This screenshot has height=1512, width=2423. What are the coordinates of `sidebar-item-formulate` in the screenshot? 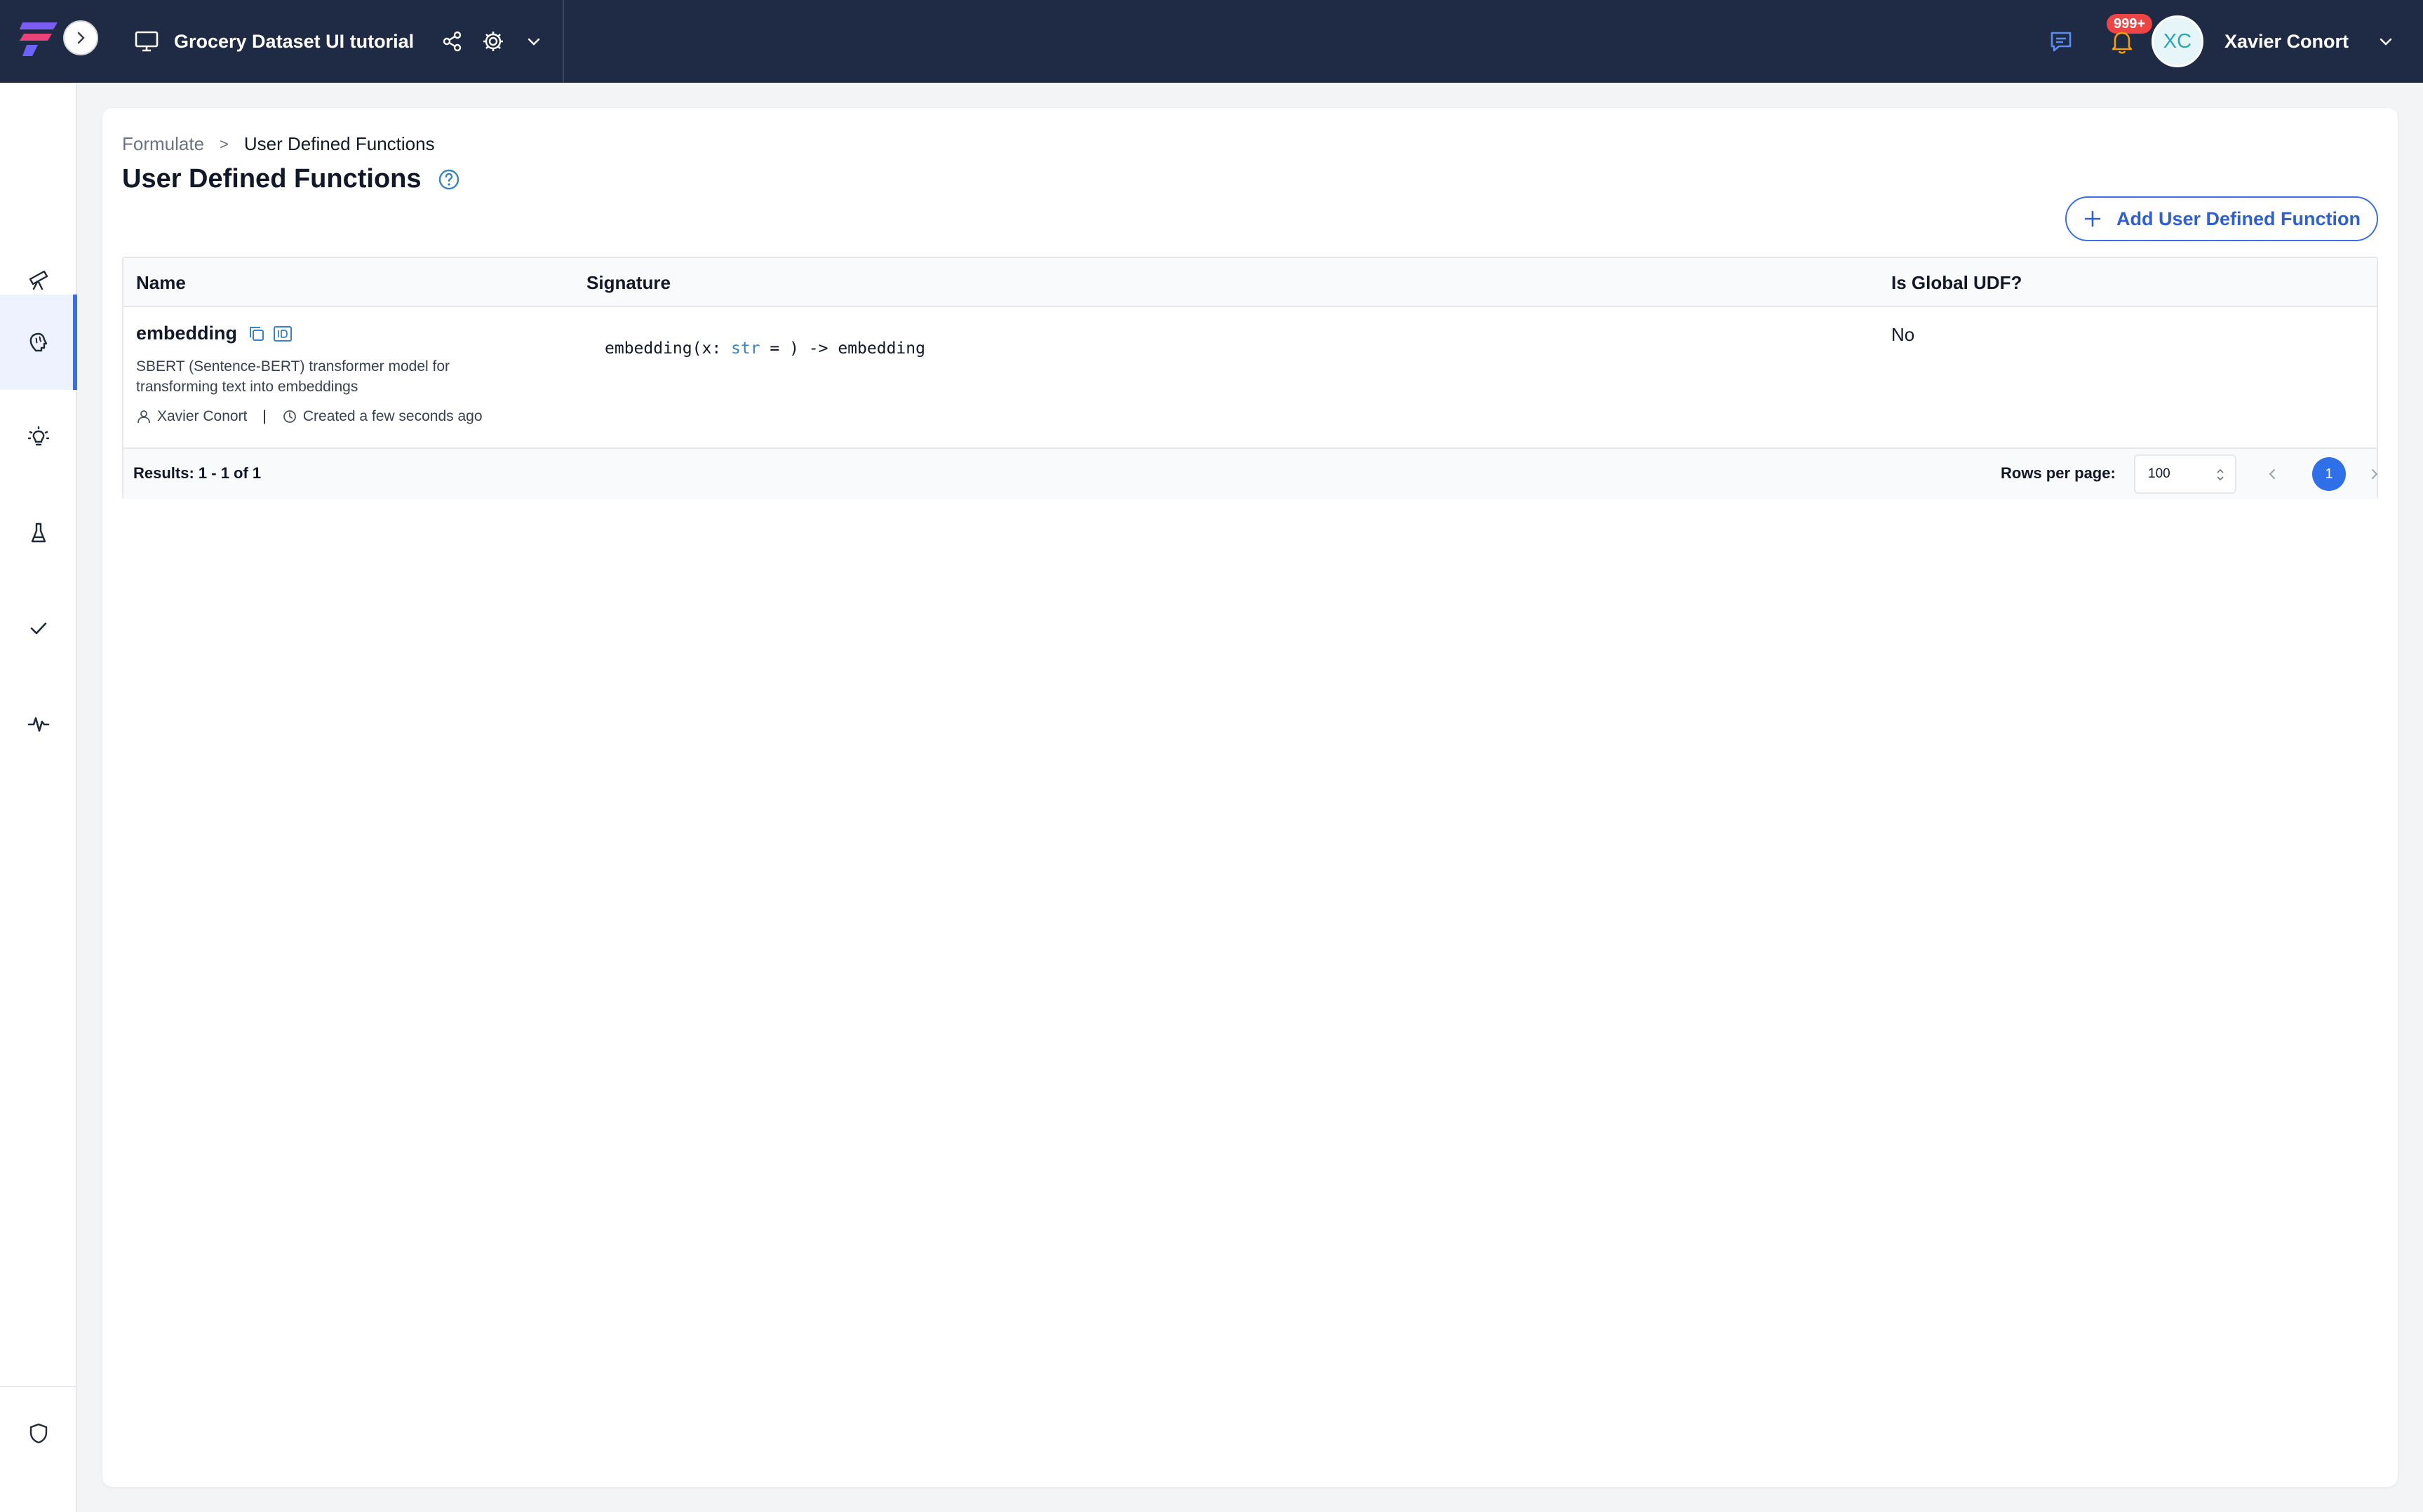 It's located at (39, 342).